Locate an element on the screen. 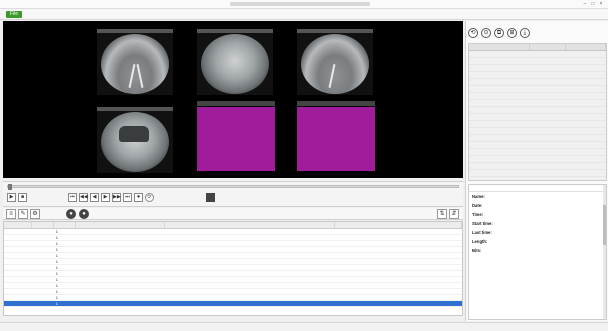  refresh-icon: ⟲ is located at coordinates (473, 33).